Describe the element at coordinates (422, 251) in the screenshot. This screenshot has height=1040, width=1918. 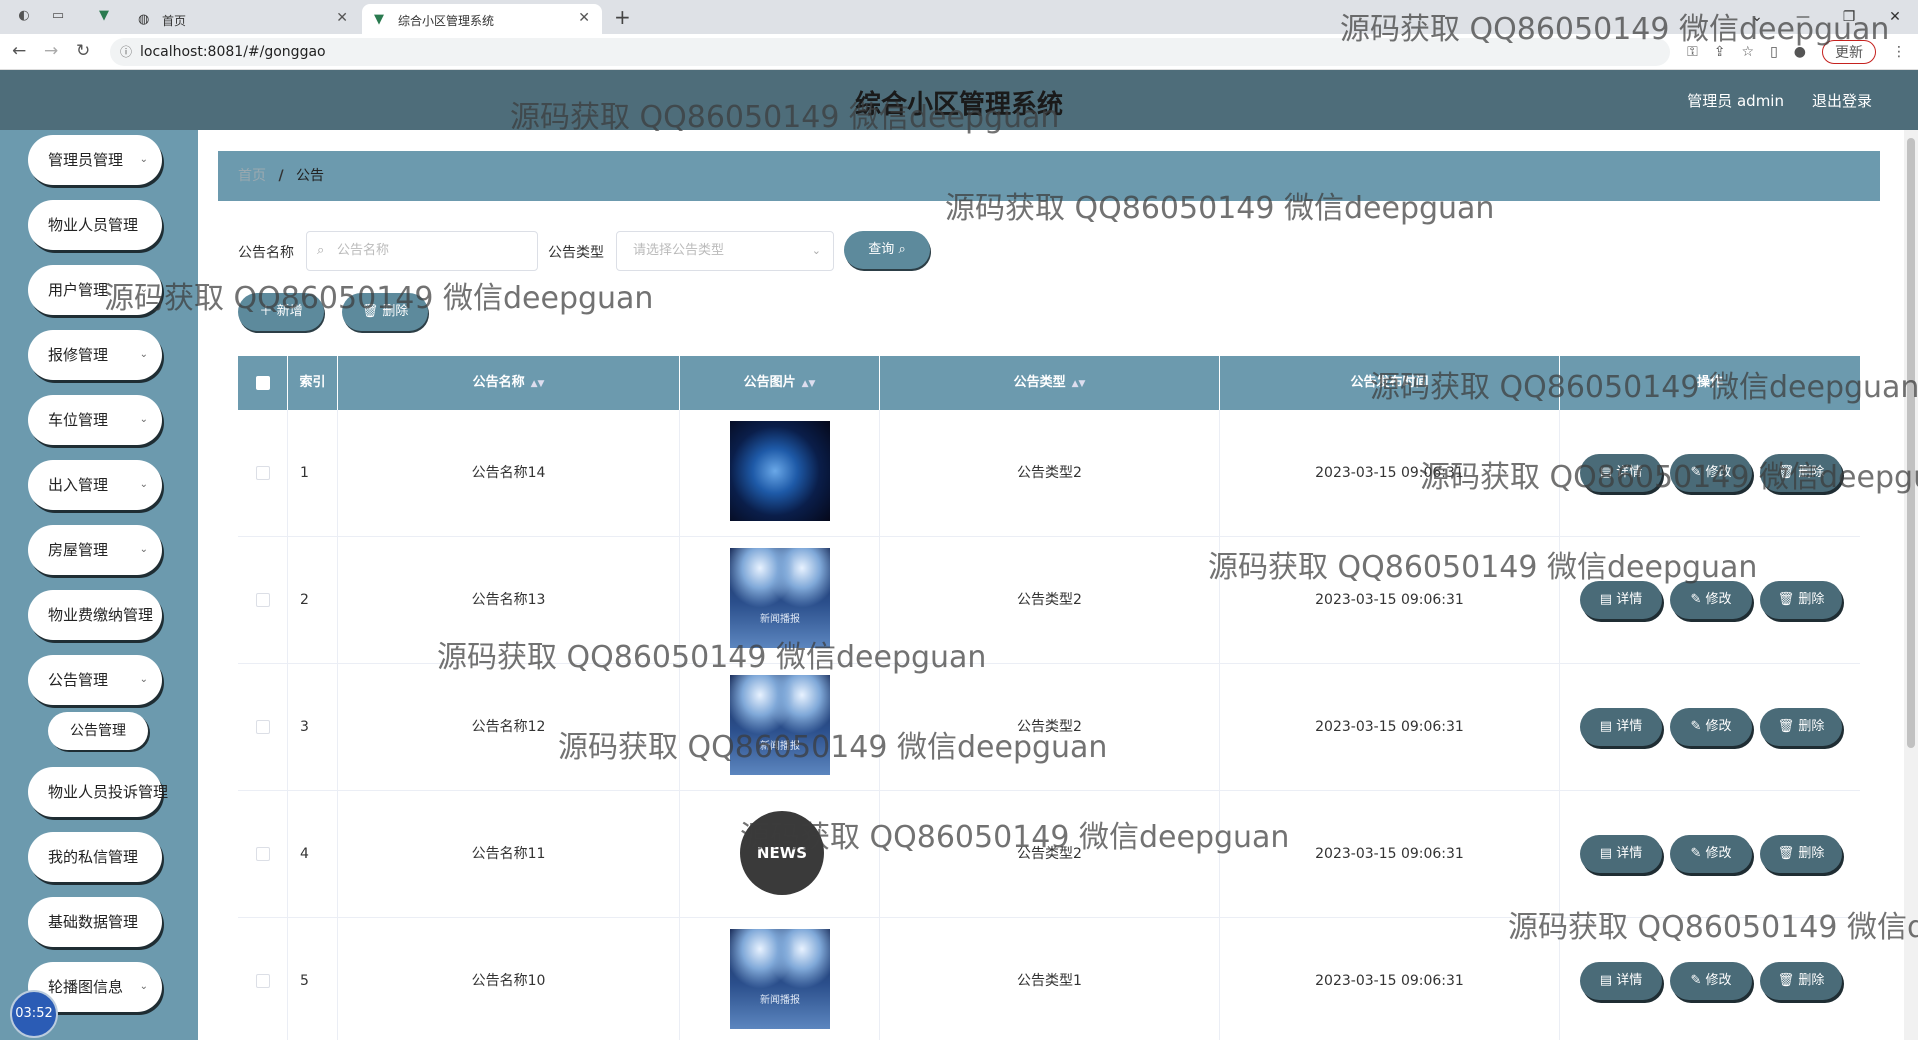
I see `name-search-input: ⌕ 公告名称` at that location.